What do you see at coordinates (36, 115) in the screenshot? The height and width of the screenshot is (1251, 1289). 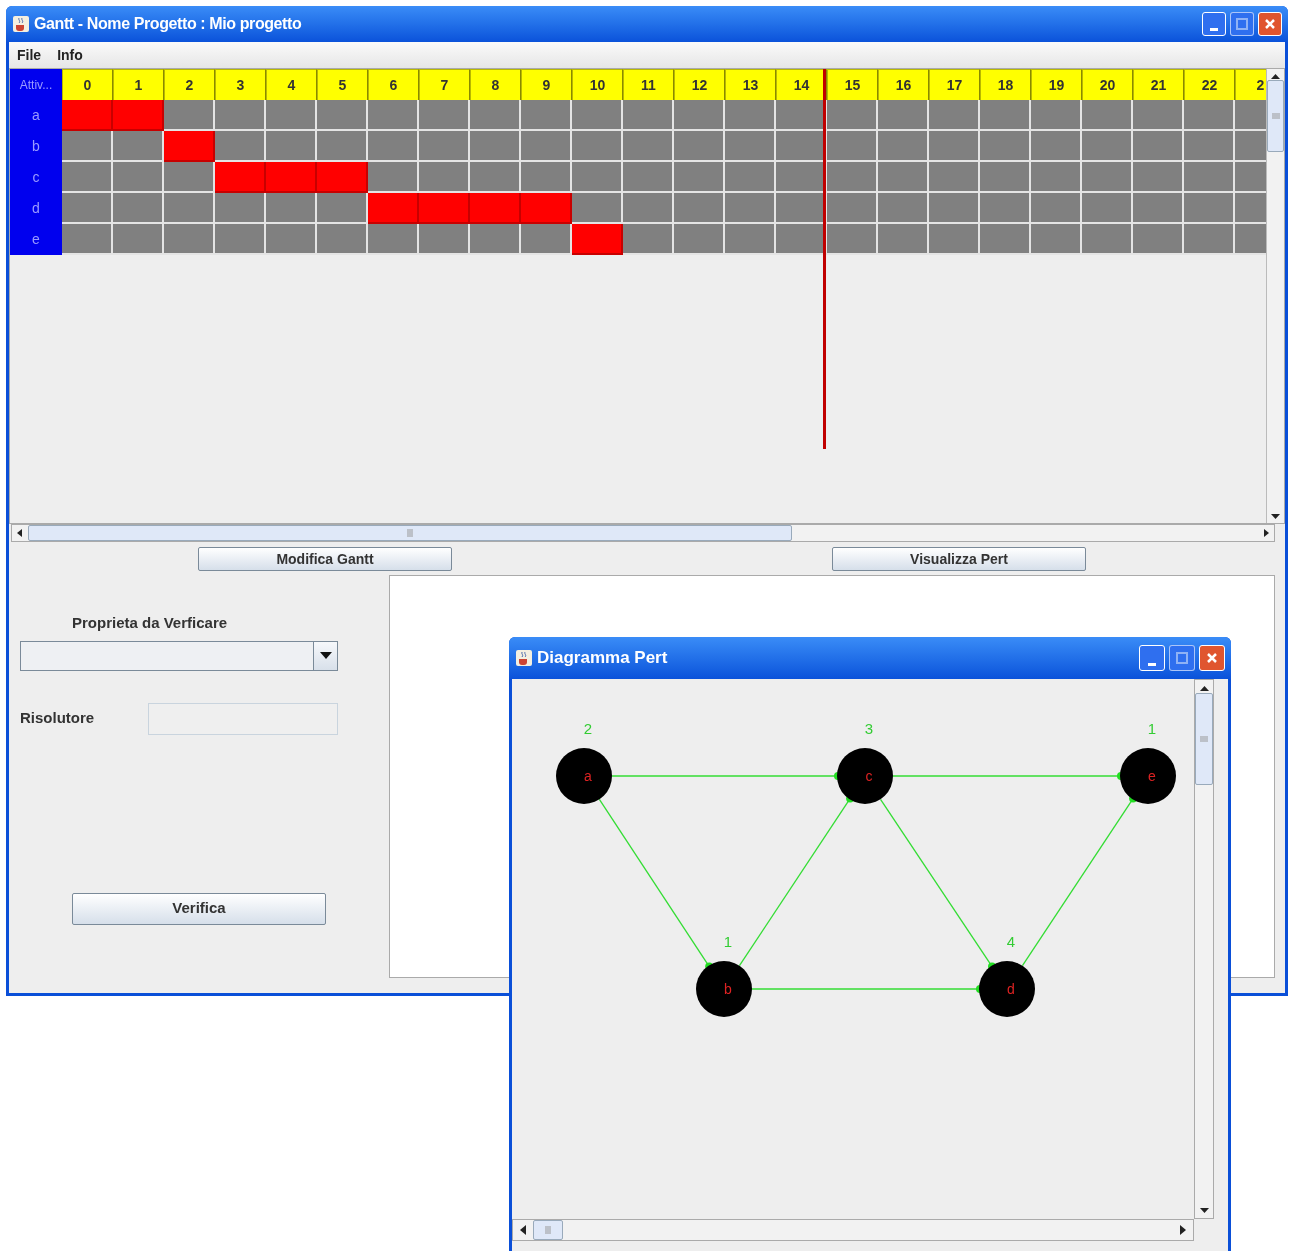 I see `row-header: a` at bounding box center [36, 115].